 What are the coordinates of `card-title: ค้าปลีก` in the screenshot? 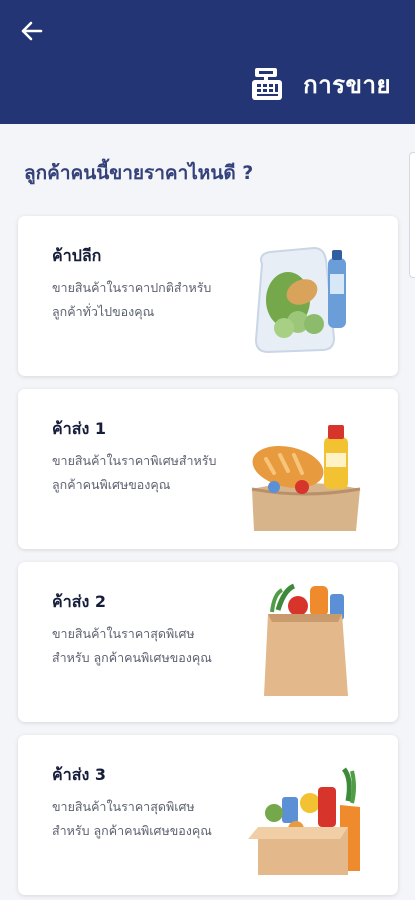 It's located at (77, 255).